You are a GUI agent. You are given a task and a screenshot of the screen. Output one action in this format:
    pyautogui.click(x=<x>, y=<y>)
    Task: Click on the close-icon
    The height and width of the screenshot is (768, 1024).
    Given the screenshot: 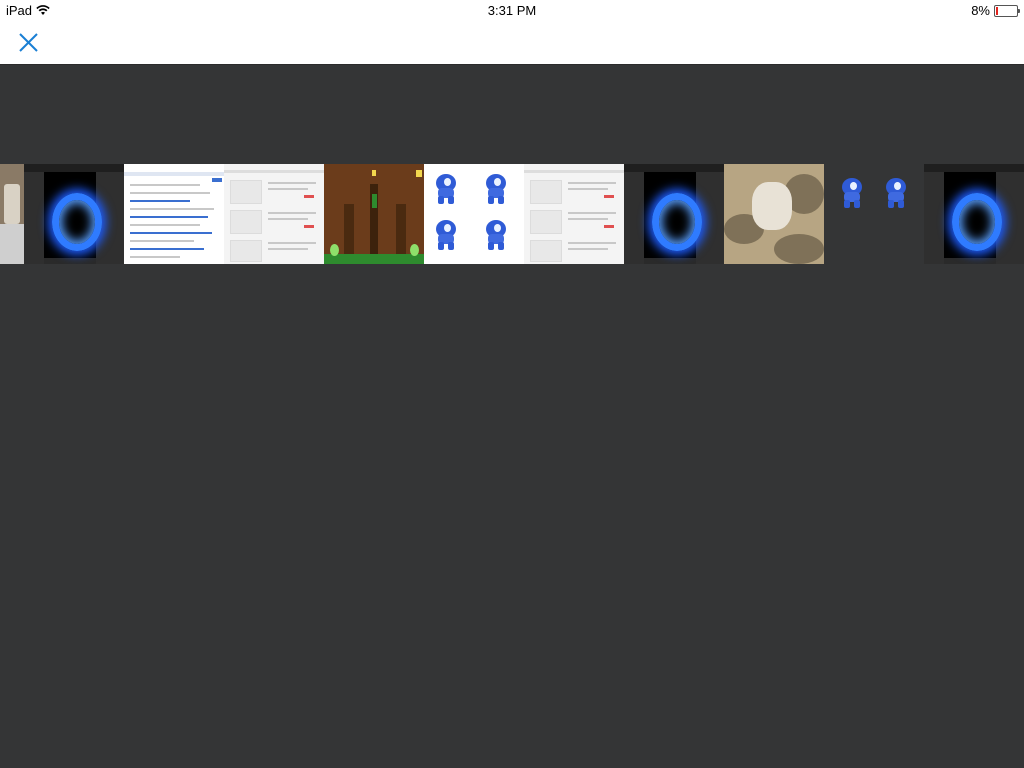 What is the action you would take?
    pyautogui.click(x=28, y=42)
    